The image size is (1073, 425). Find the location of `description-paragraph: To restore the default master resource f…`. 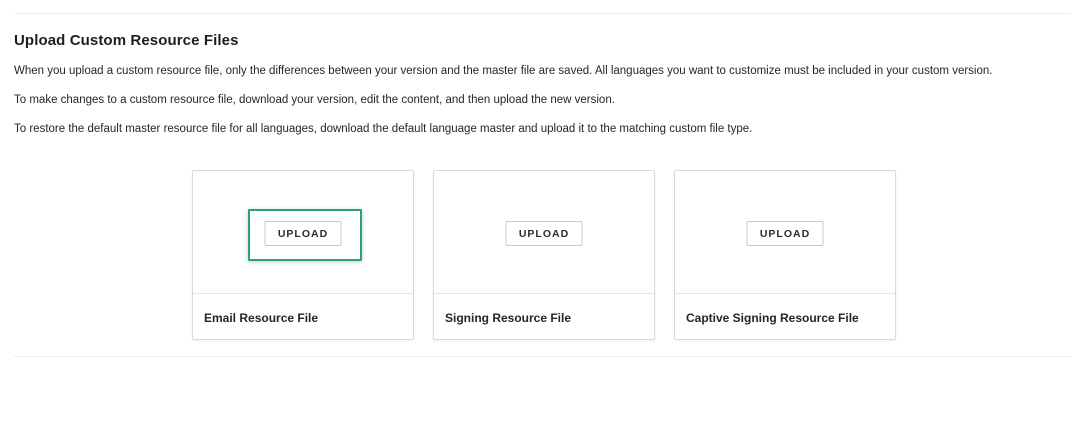

description-paragraph: To restore the default master resource f… is located at coordinates (383, 129).